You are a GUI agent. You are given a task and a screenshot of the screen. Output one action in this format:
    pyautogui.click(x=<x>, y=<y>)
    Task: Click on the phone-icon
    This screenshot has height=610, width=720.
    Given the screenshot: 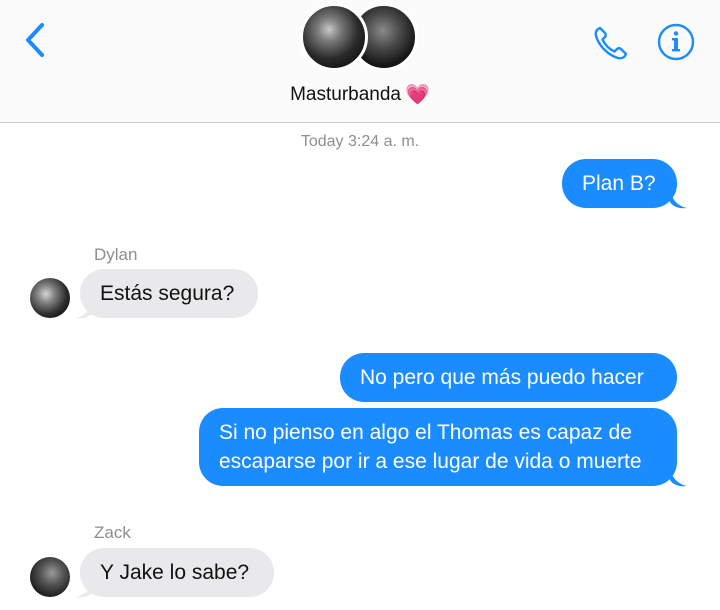 What is the action you would take?
    pyautogui.click(x=611, y=43)
    